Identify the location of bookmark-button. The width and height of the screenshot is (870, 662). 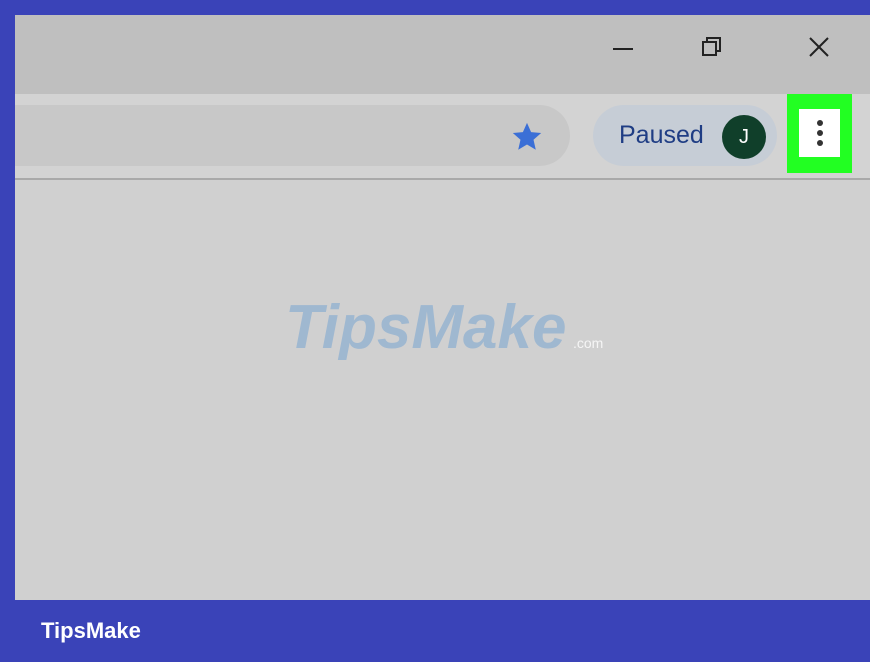
(527, 137).